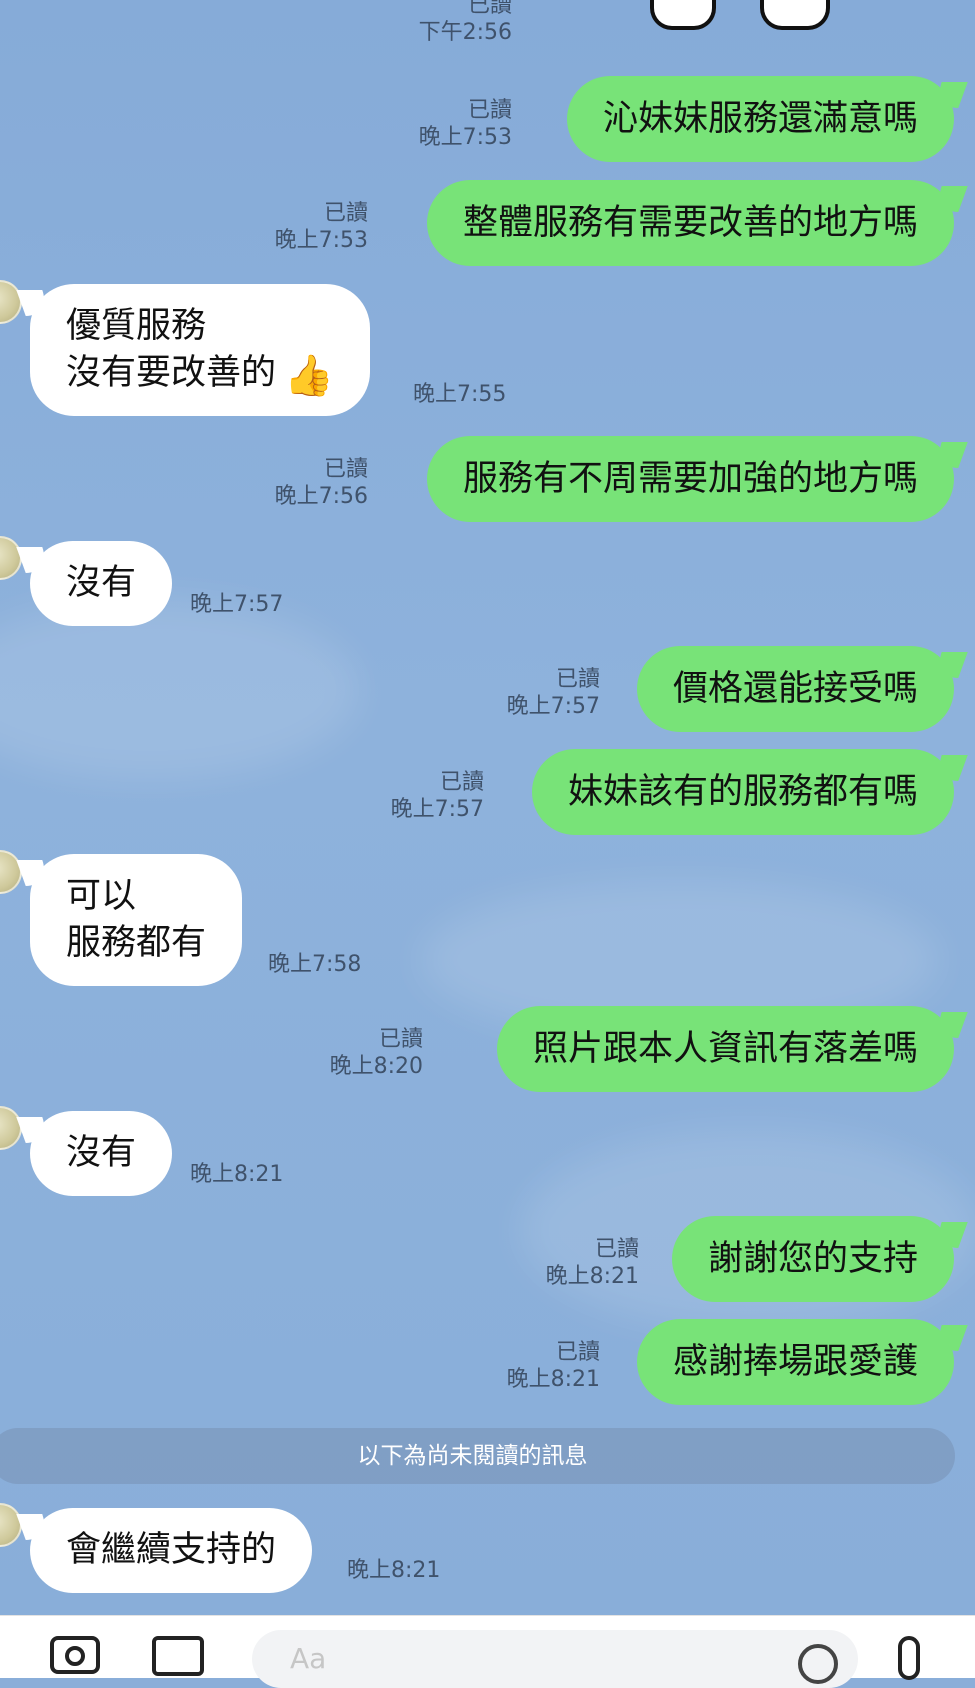 This screenshot has height=1688, width=975. Describe the element at coordinates (321, 483) in the screenshot. I see `message-meta: 已讀 晚上7:56` at that location.